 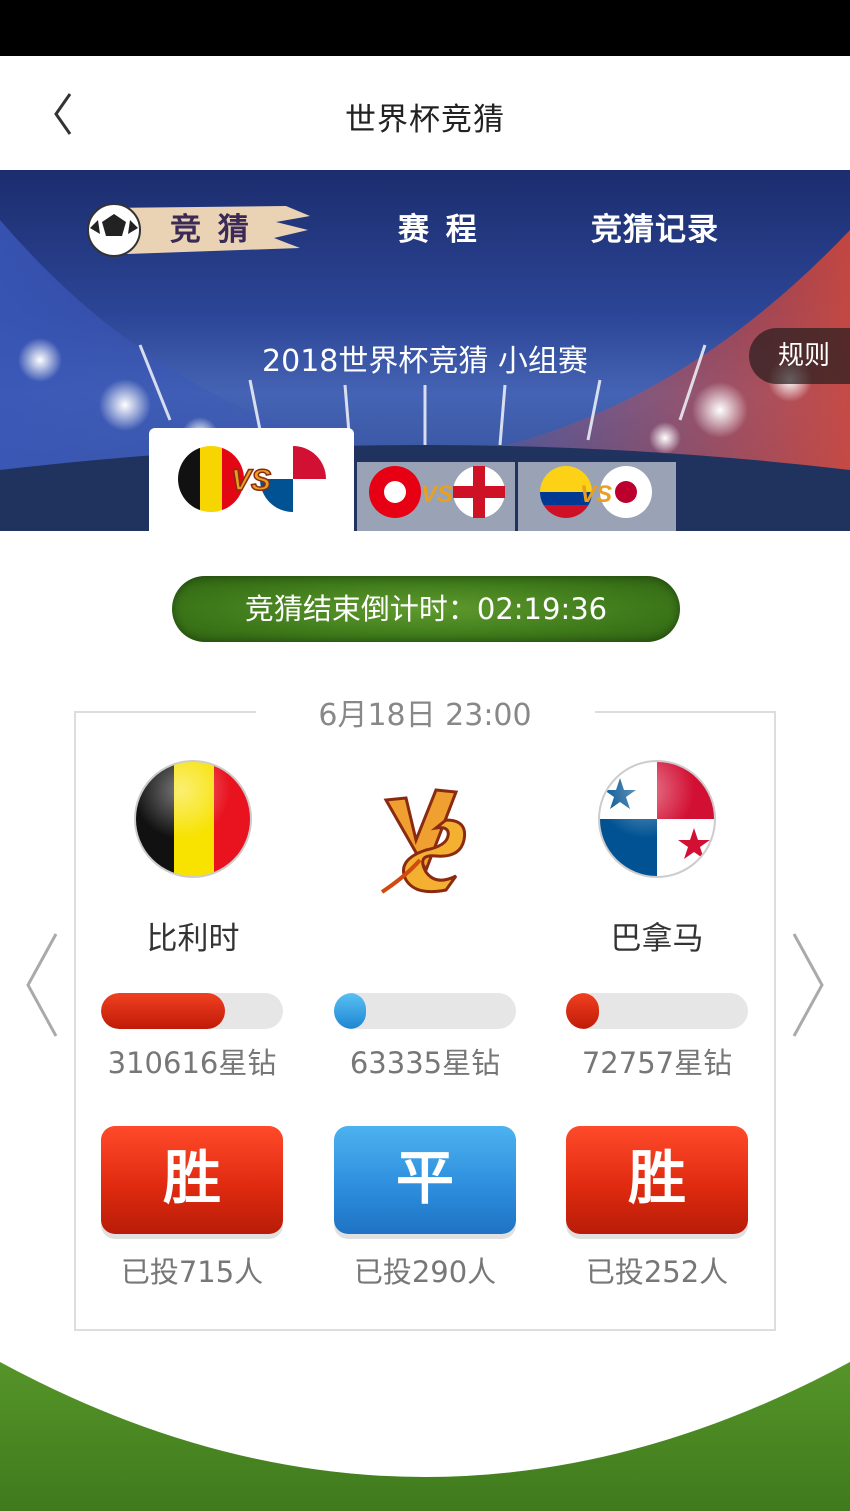 What do you see at coordinates (657, 939) in the screenshot?
I see `away-team-name: 巴拿马` at bounding box center [657, 939].